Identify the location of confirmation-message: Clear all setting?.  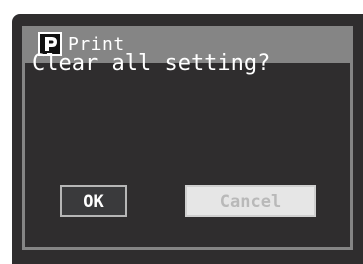
(151, 63).